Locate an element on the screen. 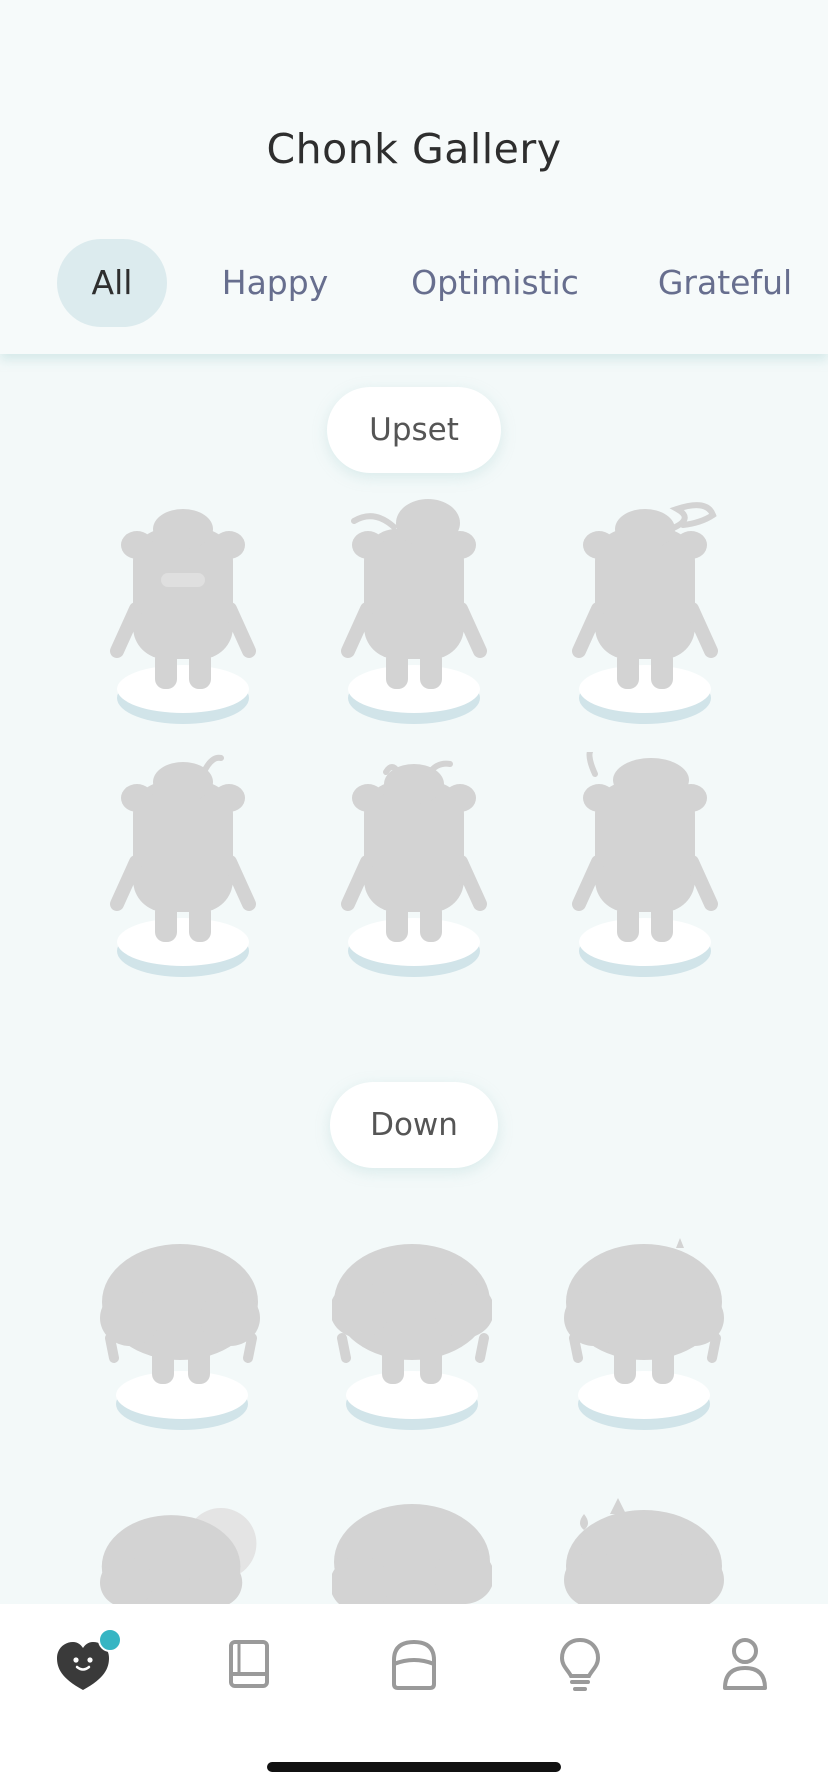 Image resolution: width=828 pixels, height=1792 pixels. profile-icon is located at coordinates (745, 1664).